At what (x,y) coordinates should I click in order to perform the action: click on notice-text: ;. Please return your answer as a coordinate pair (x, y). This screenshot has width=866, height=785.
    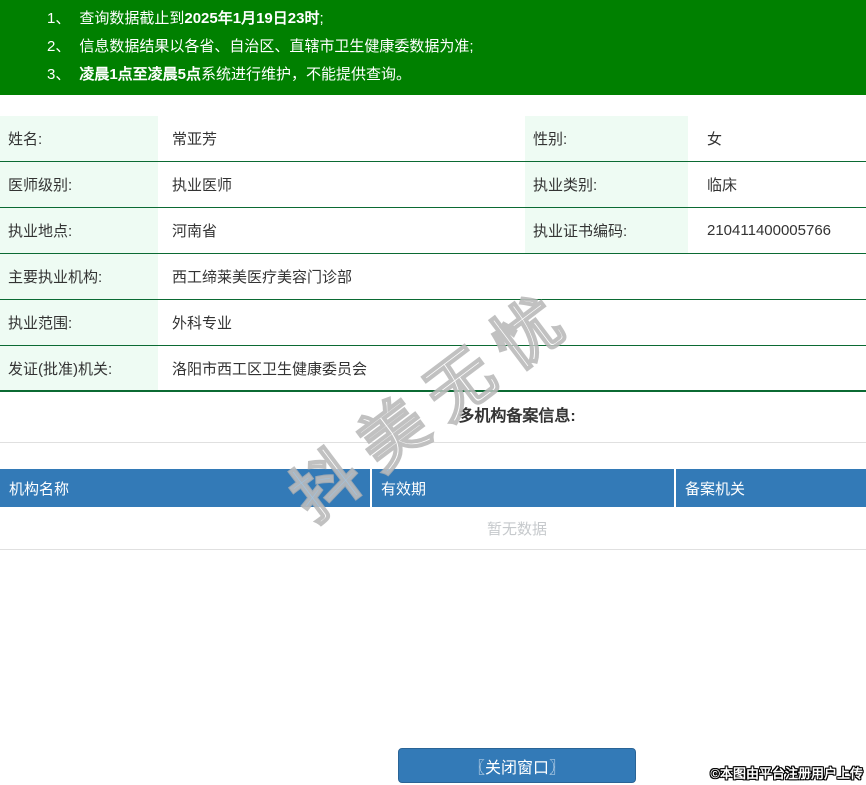
    Looking at the image, I should click on (321, 18).